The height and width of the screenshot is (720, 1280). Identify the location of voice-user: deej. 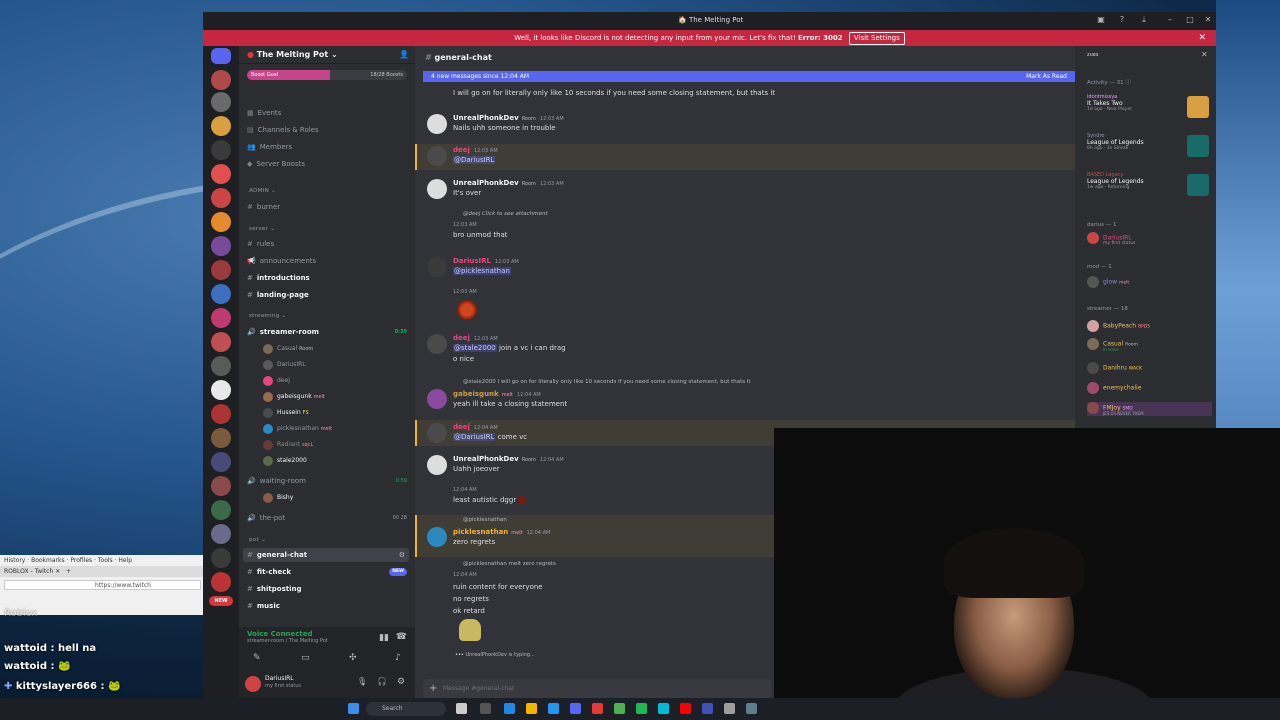
(276, 381).